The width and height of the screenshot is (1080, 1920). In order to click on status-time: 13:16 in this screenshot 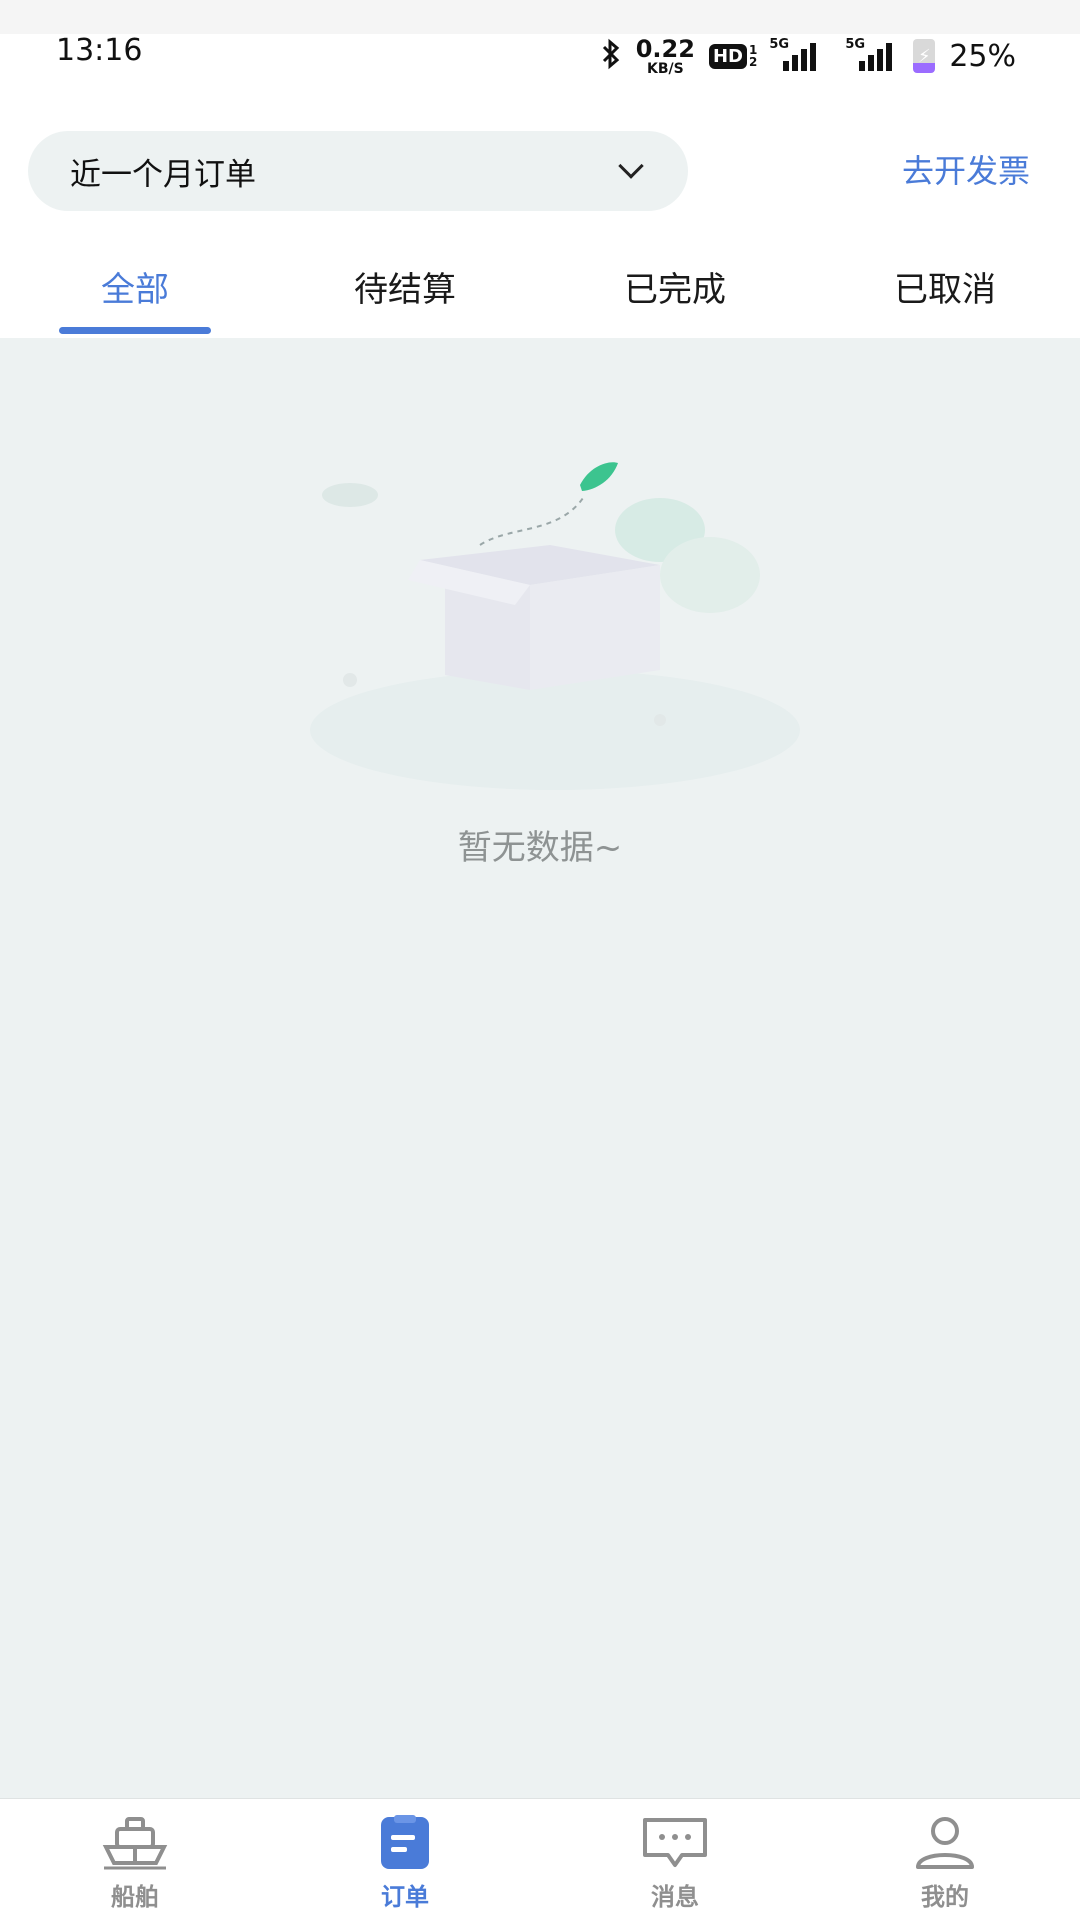, I will do `click(99, 50)`.